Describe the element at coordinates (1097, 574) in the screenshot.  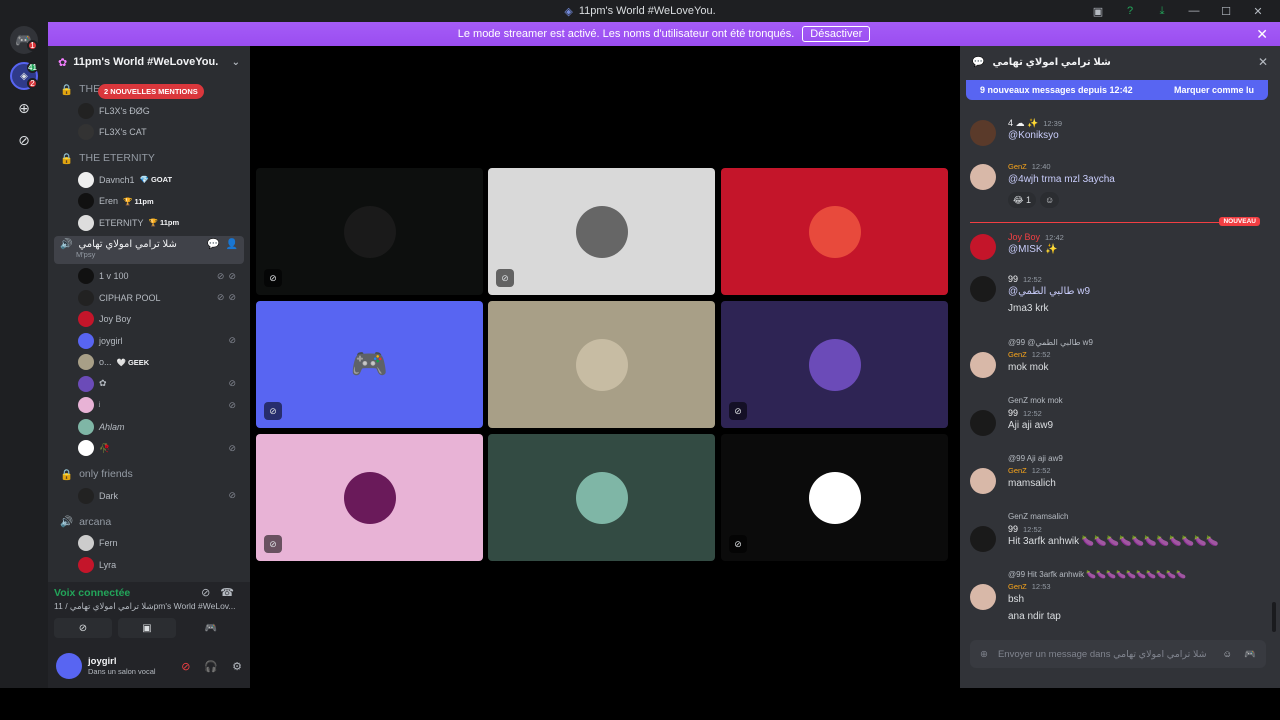
I see `reply-preview: @99 Hit 3arfk anhwik 🍆🍆🍆🍆🍆🍆🍆🍆🍆🍆` at that location.